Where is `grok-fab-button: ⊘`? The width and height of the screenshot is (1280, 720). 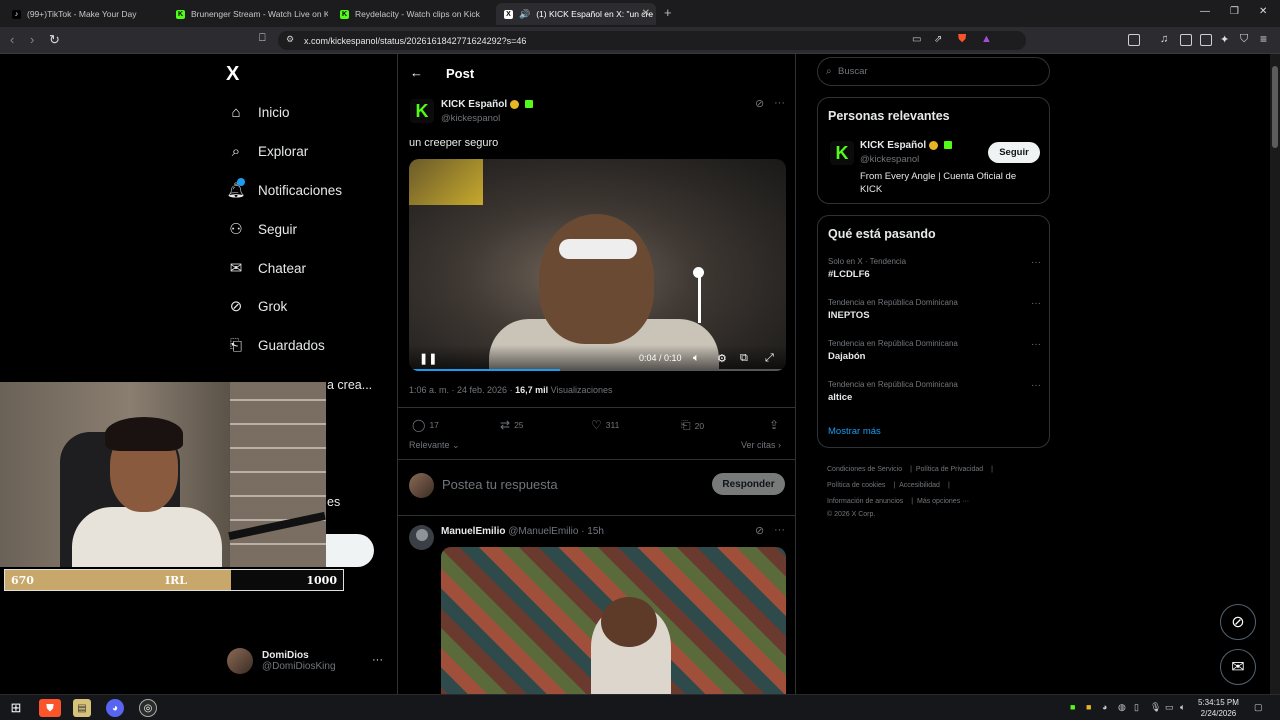 grok-fab-button: ⊘ is located at coordinates (1238, 622).